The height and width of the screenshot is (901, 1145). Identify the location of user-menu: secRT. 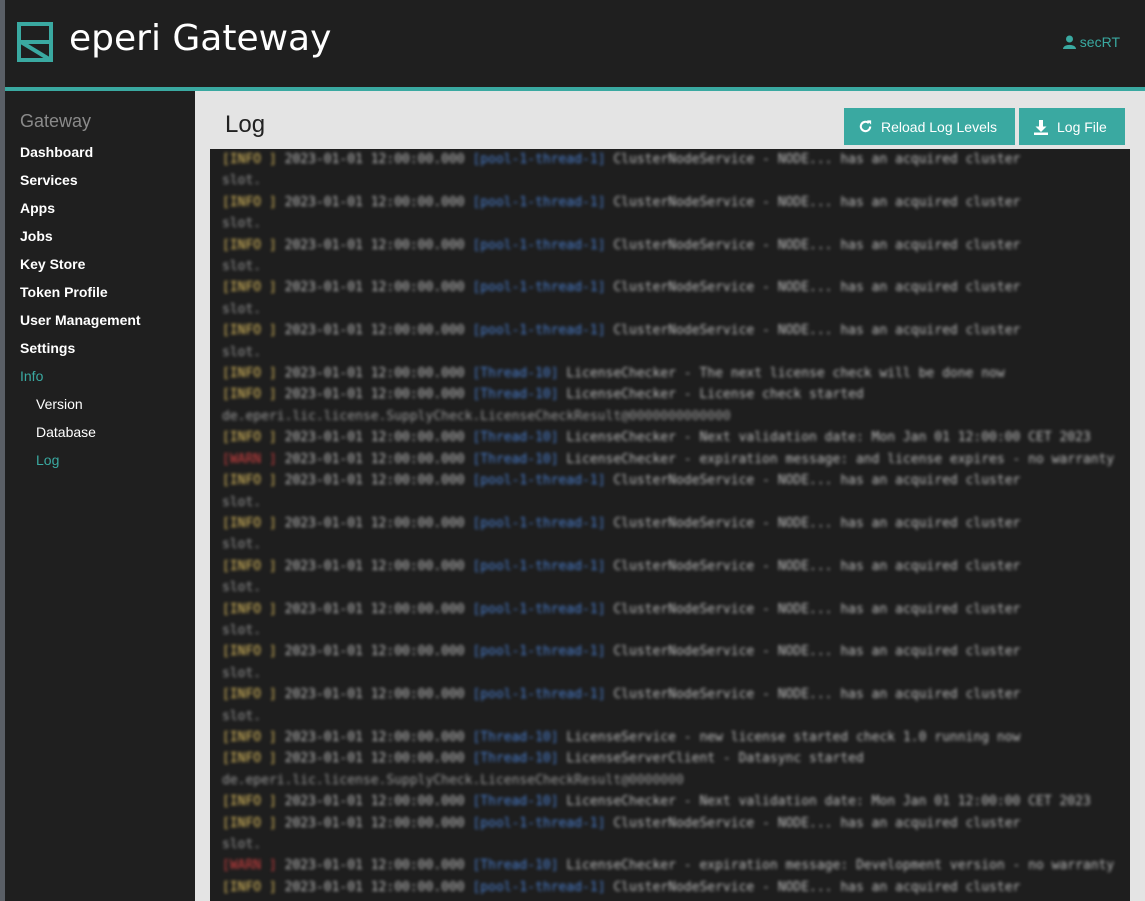
(1091, 42).